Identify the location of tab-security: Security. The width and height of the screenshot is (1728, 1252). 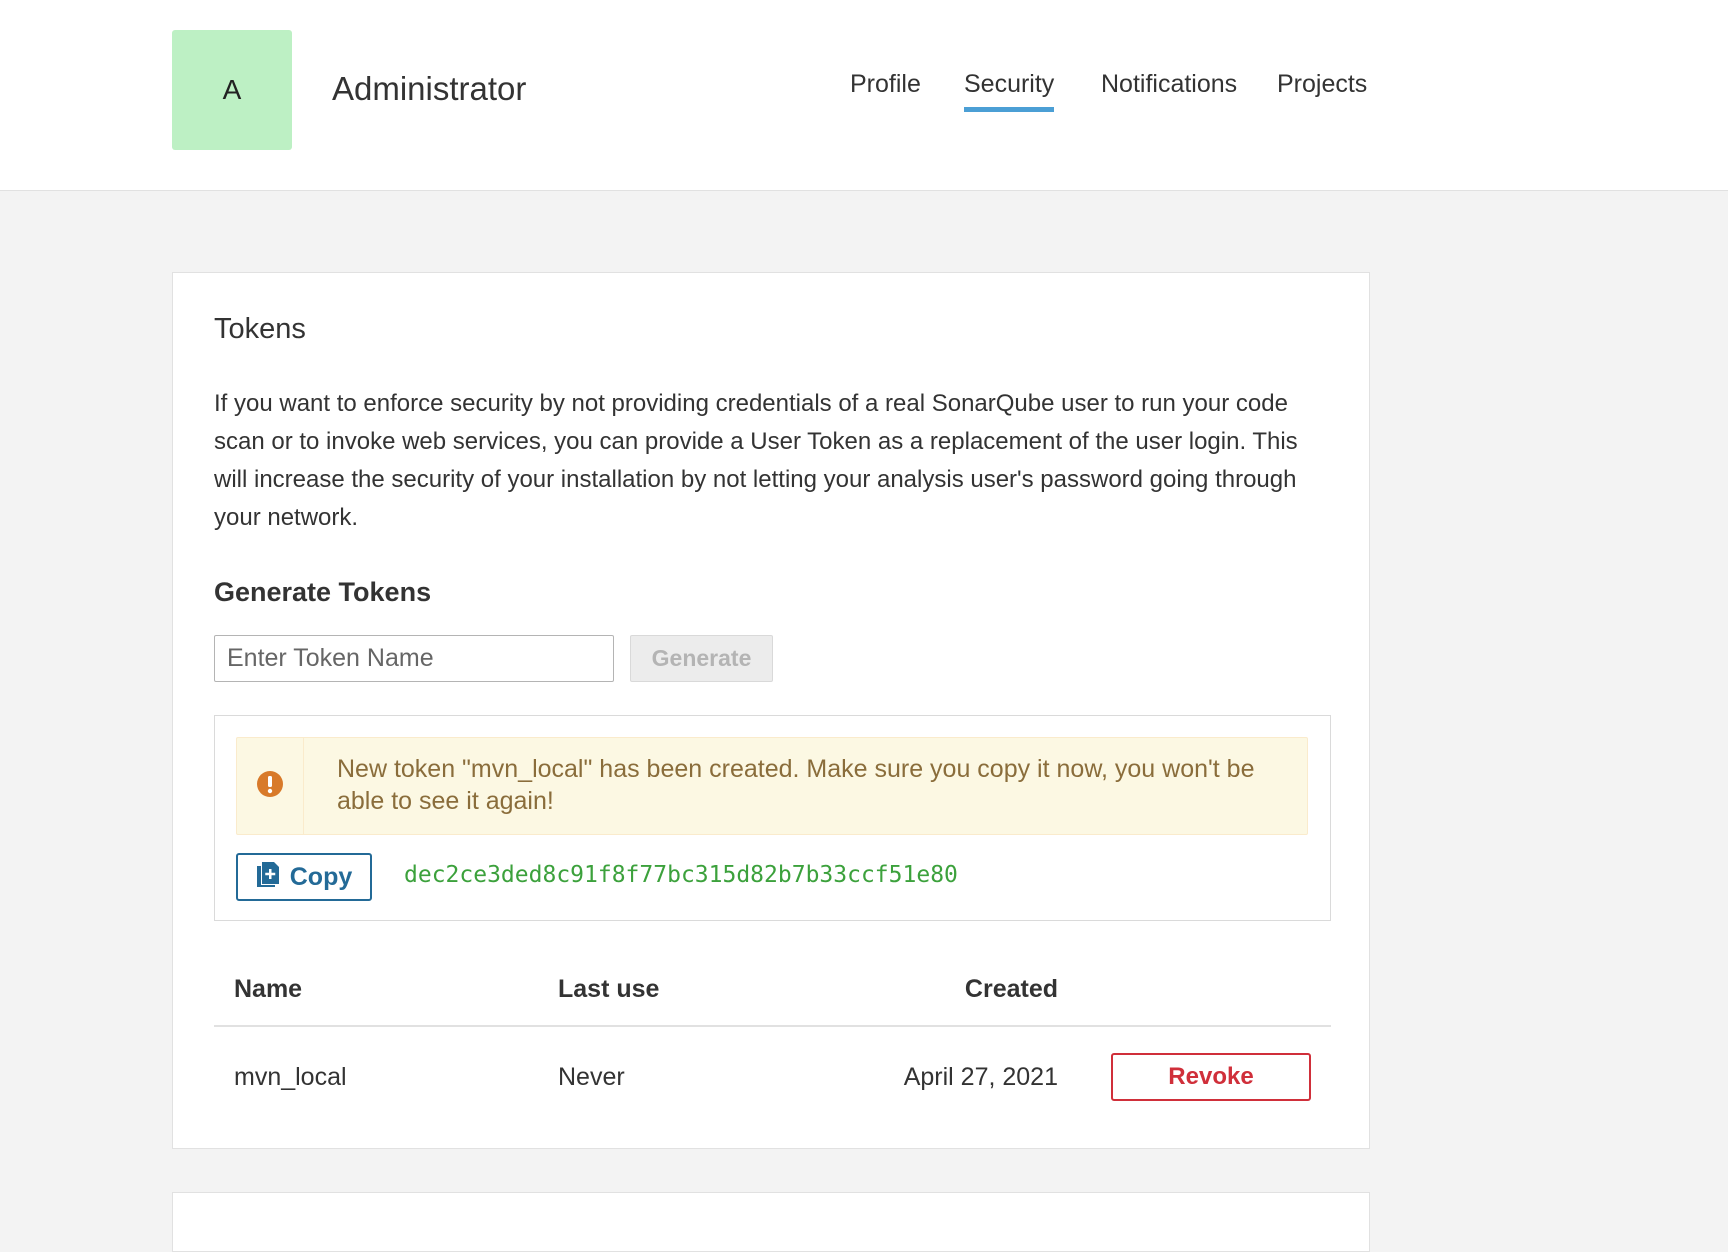
(1009, 91).